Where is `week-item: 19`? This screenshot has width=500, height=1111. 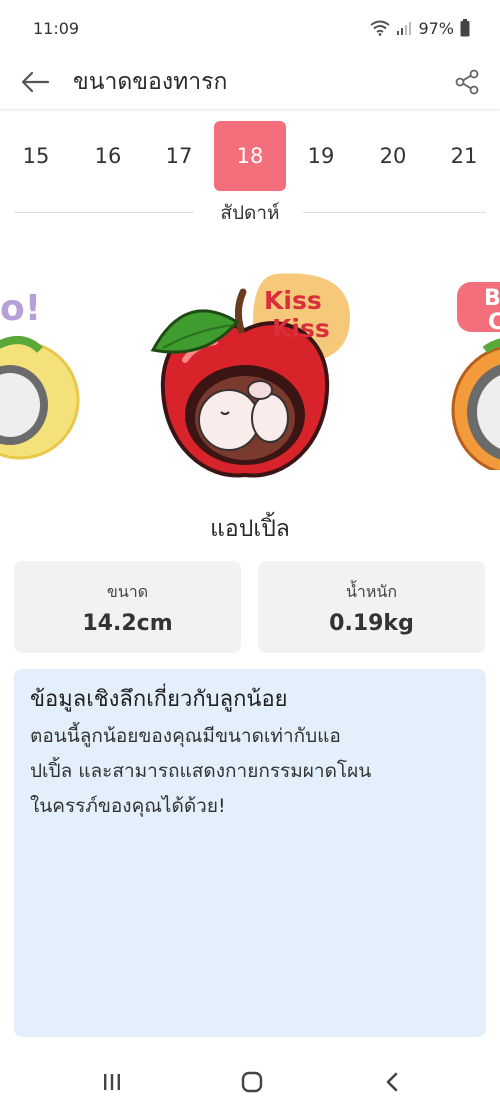
week-item: 19 is located at coordinates (321, 156).